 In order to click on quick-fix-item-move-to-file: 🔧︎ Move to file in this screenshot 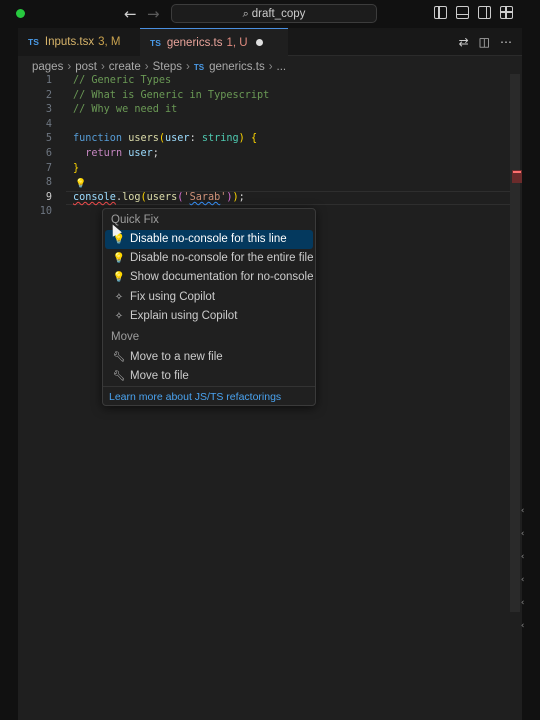, I will do `click(209, 376)`.